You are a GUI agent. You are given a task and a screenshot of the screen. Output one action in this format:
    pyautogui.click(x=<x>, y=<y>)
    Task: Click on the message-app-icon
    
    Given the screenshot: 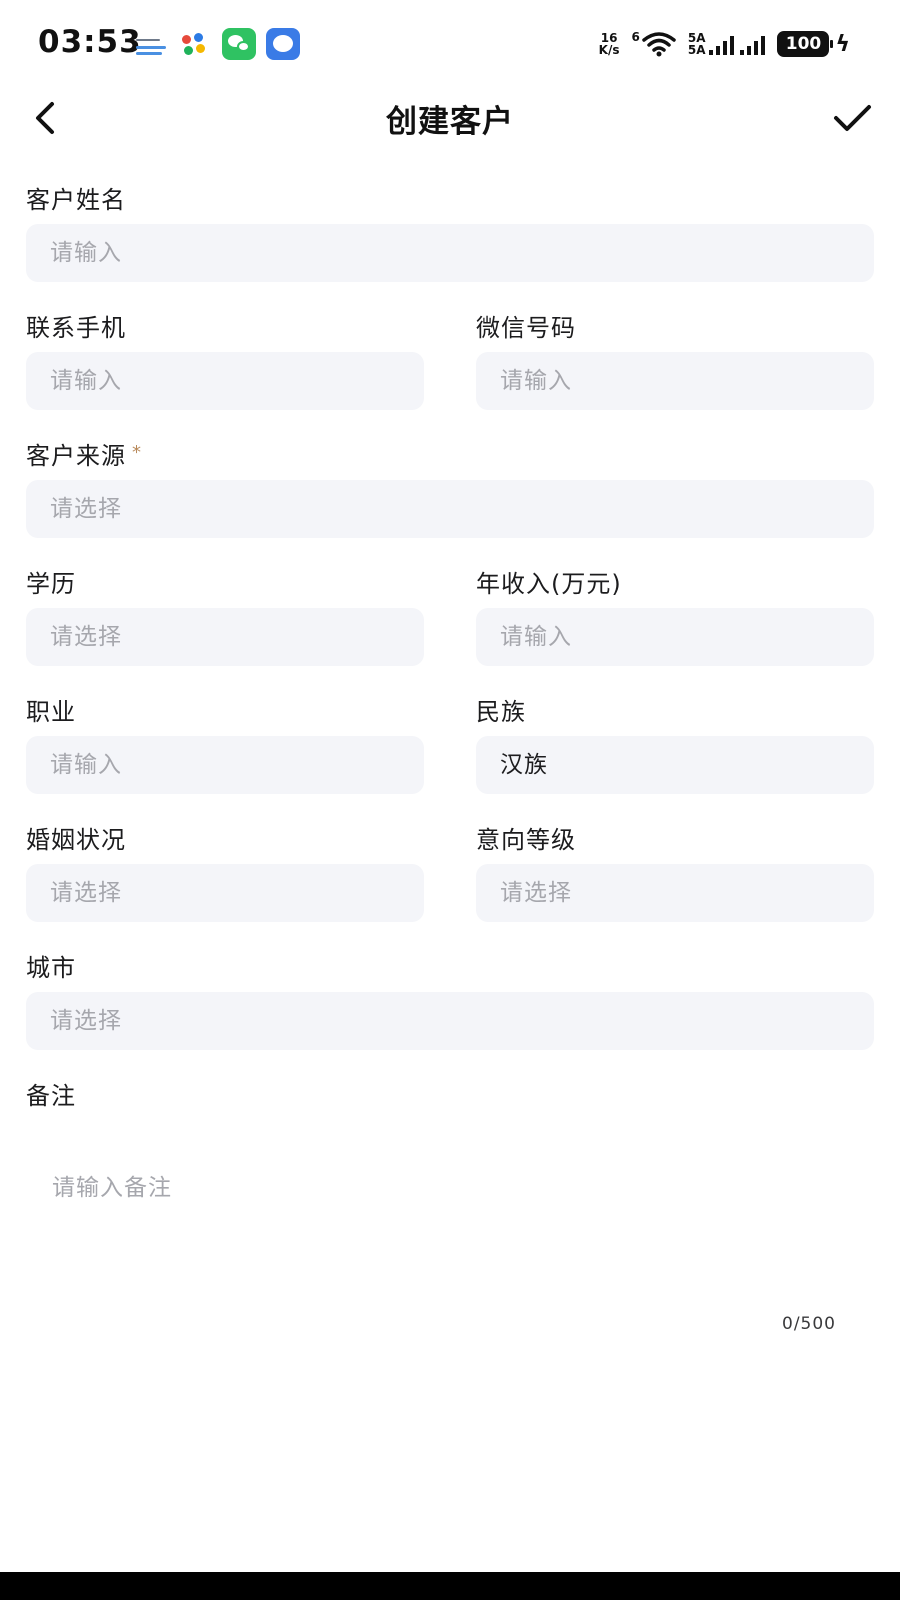 What is the action you would take?
    pyautogui.click(x=283, y=44)
    